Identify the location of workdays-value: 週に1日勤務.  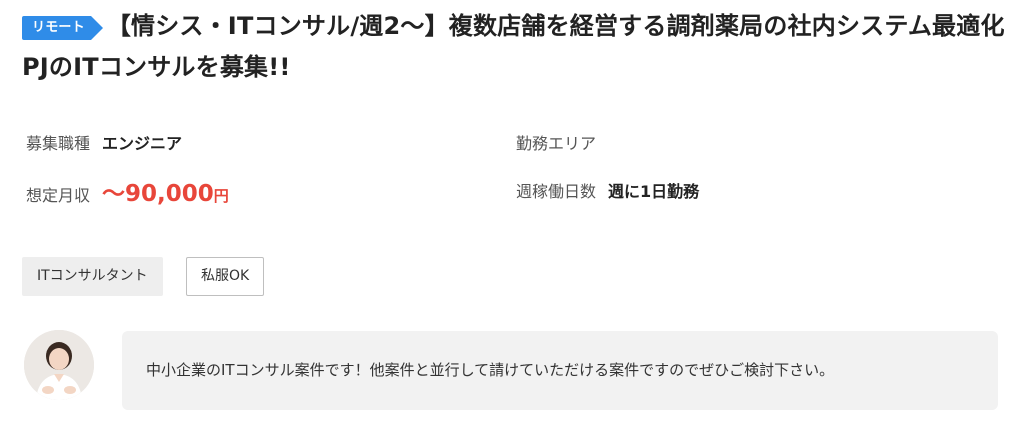
(654, 191).